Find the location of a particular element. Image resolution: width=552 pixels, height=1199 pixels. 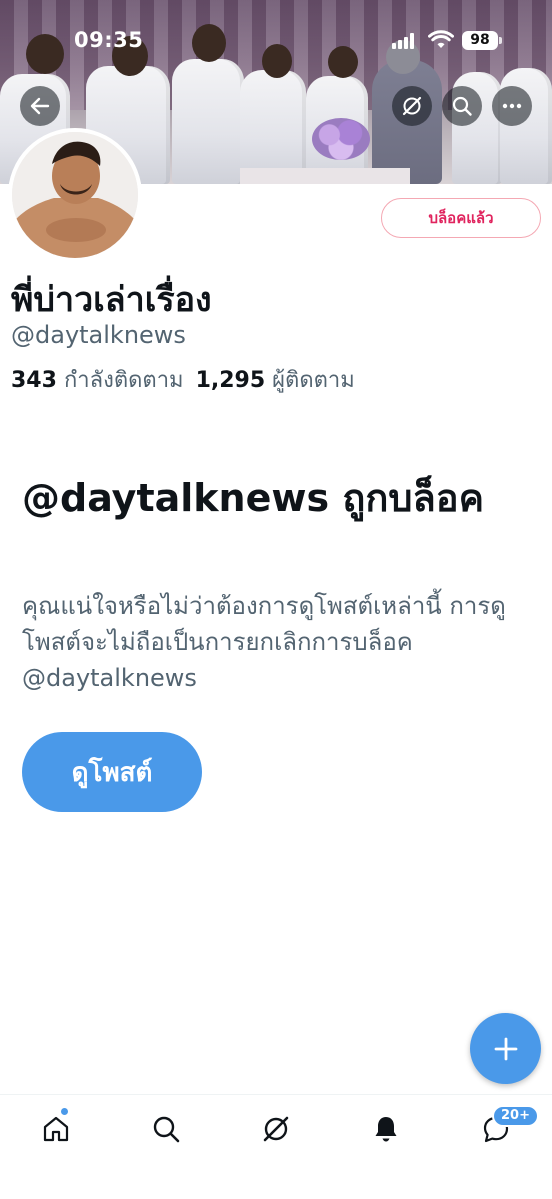

grok-button is located at coordinates (412, 106).